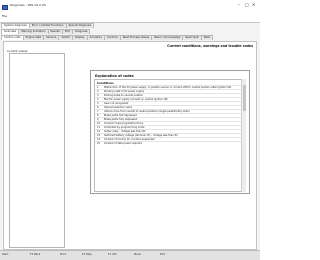 Image resolution: width=320 pixels, height=260 pixels. What do you see at coordinates (168, 143) in the screenshot?
I see `list-item: 15 Content of data power required` at bounding box center [168, 143].